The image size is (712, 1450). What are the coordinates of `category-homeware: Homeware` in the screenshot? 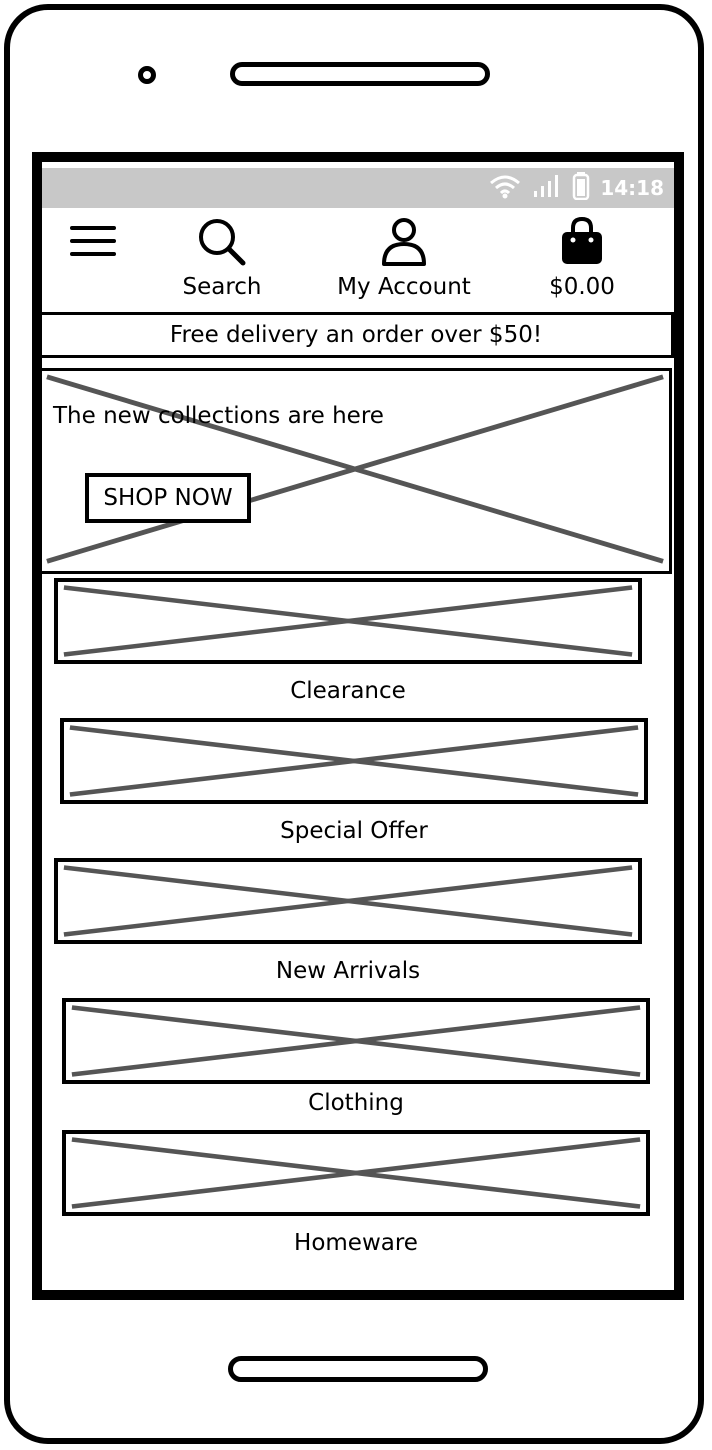 It's located at (356, 1193).